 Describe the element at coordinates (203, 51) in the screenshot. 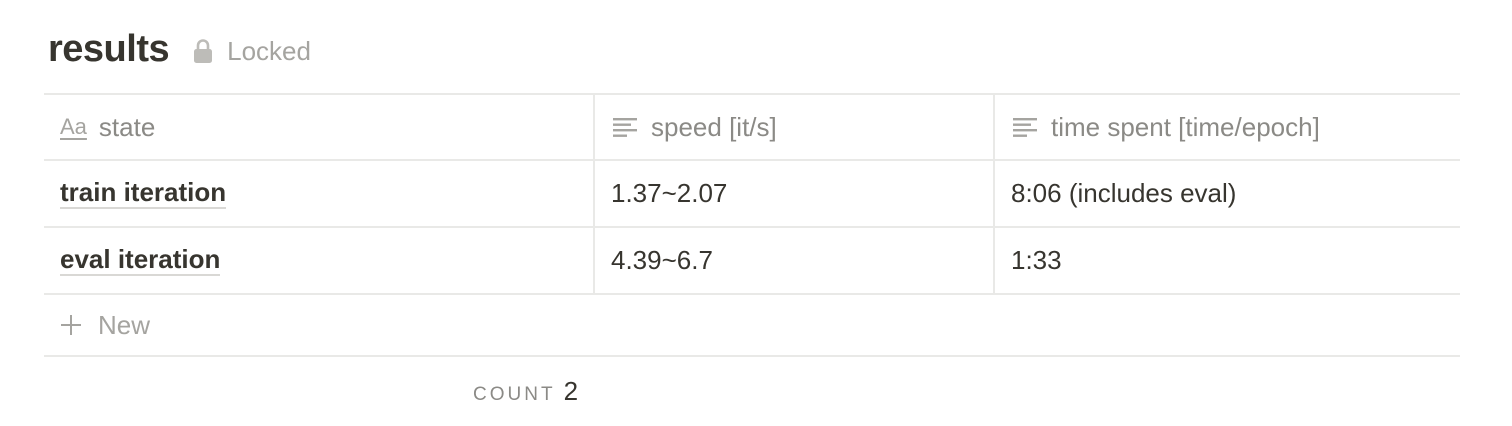

I see `lock-icon` at that location.